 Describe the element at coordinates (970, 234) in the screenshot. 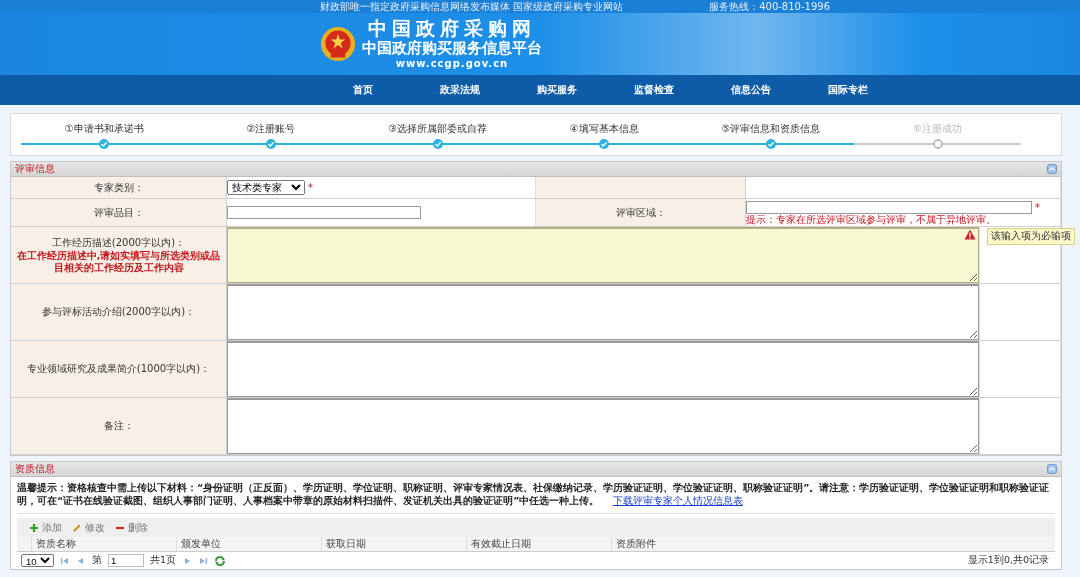

I see `warning-icon` at that location.